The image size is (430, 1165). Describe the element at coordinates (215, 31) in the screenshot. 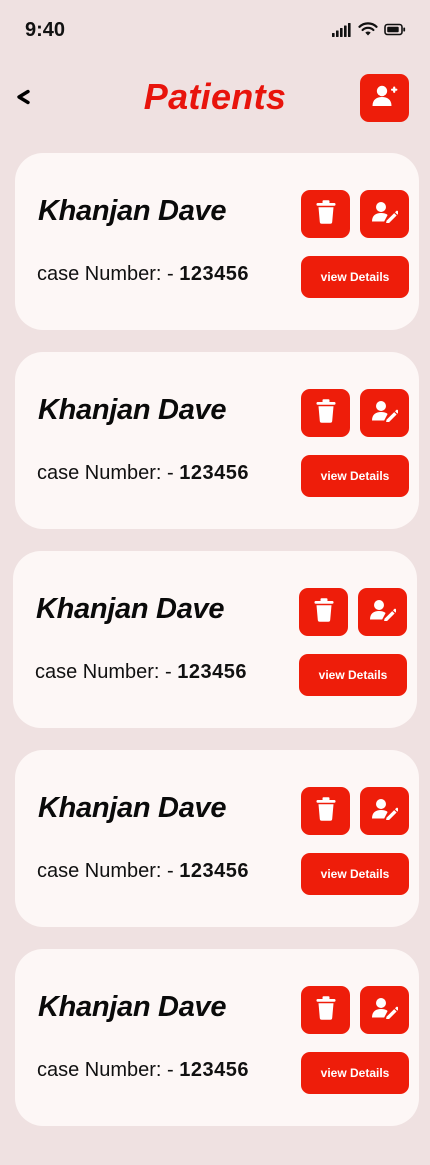

I see `status-bar: 9:40` at that location.